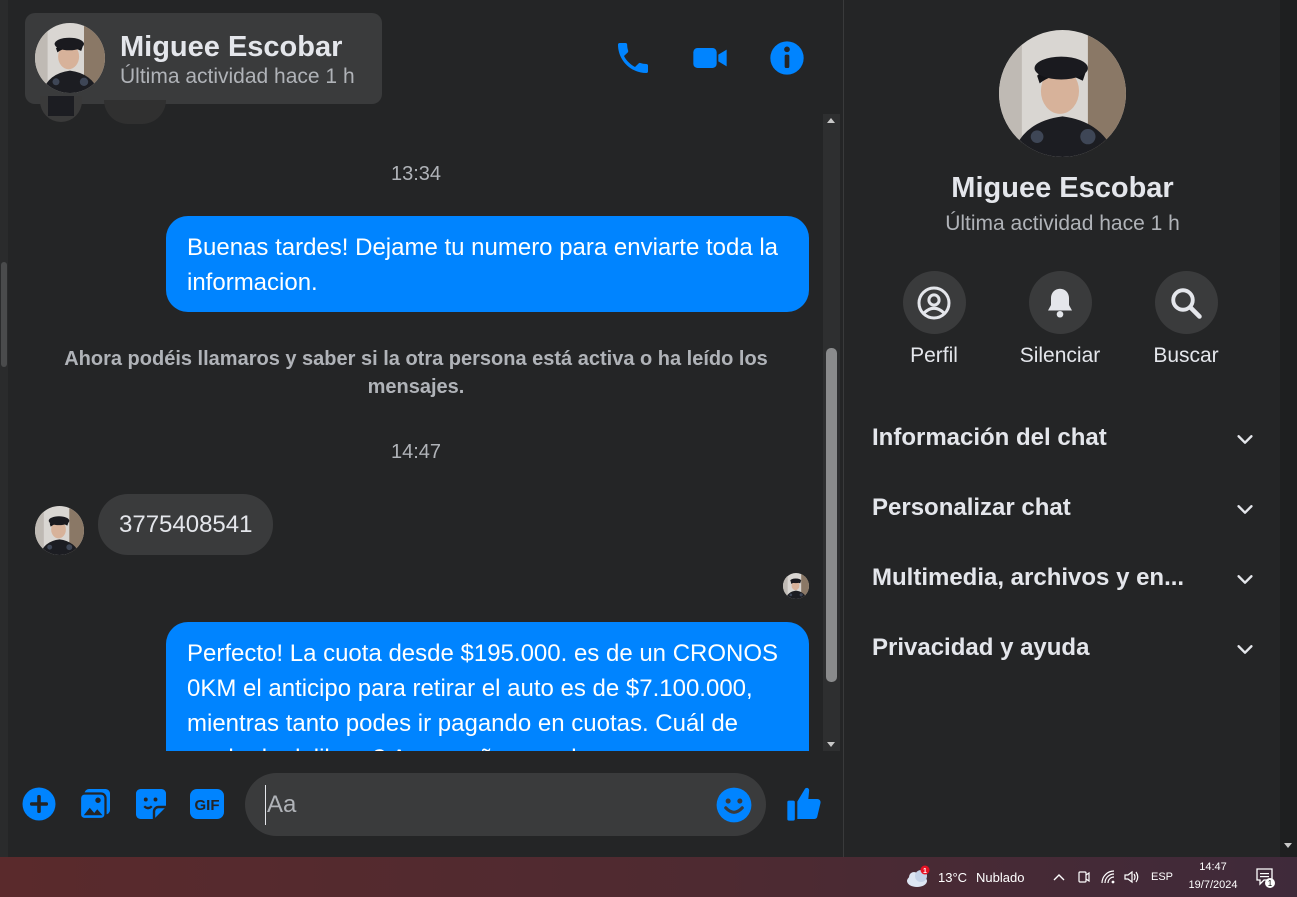 The image size is (1297, 897). Describe the element at coordinates (1060, 303) in the screenshot. I see `bell-icon` at that location.